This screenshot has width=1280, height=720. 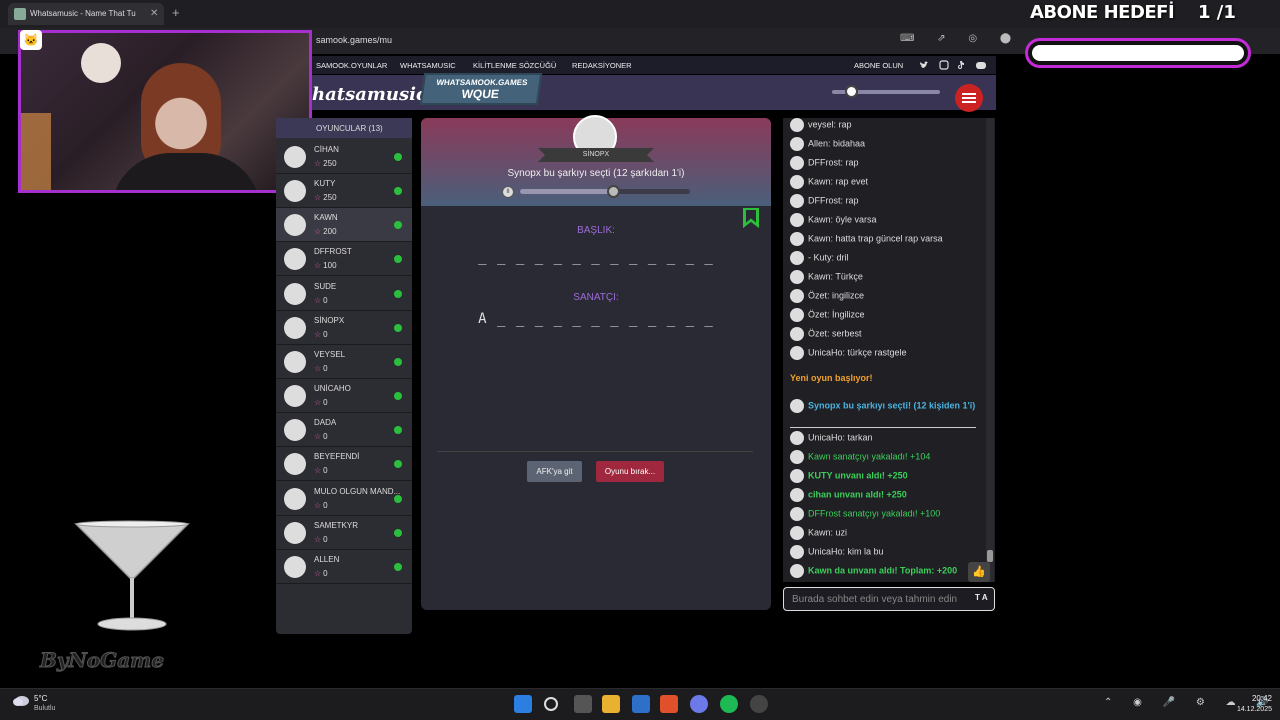 What do you see at coordinates (596, 297) in the screenshot?
I see `artist-label: SANATÇI:` at bounding box center [596, 297].